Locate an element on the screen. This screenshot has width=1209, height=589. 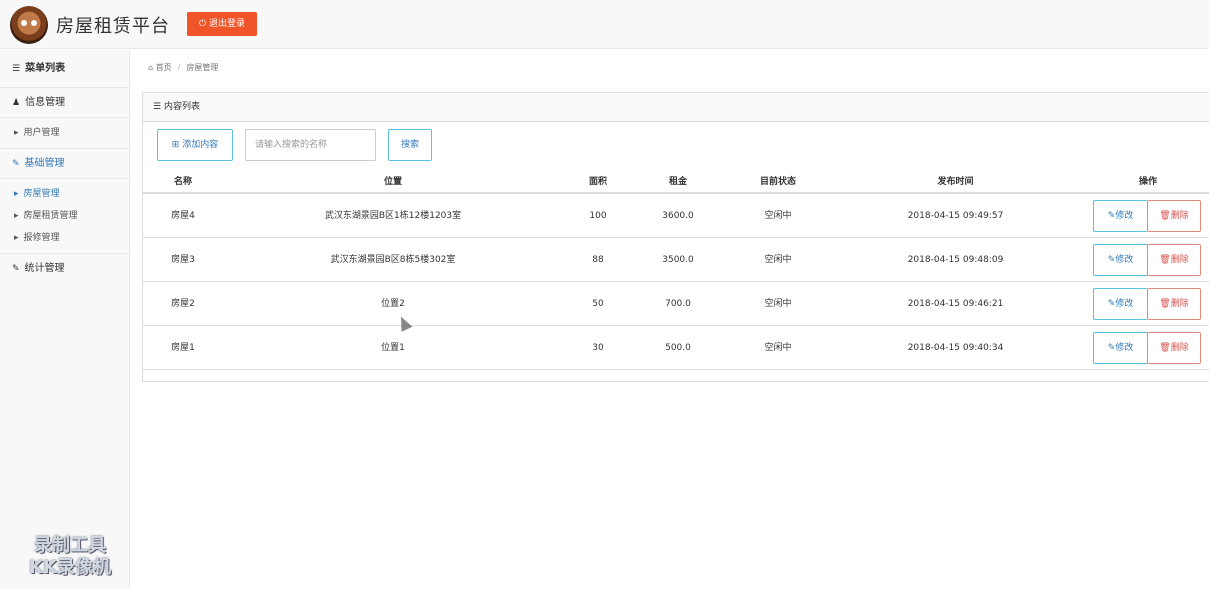
header-actions: 操作 is located at coordinates (1147, 182).